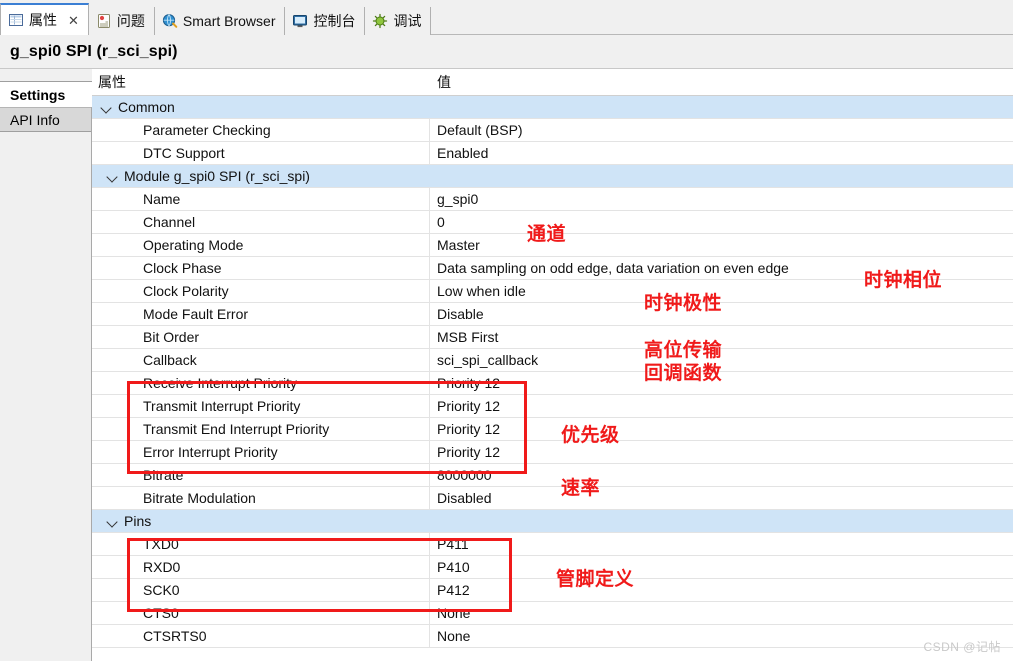 The height and width of the screenshot is (661, 1013). I want to click on tab-item-1: 问题, so click(121, 21).